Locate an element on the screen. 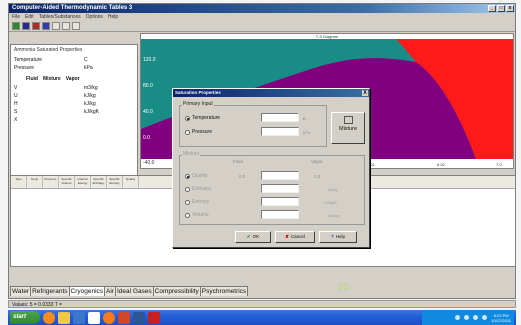 Image resolution: width=521 pixels, height=325 pixels. minimize-button: _ is located at coordinates (492, 8).